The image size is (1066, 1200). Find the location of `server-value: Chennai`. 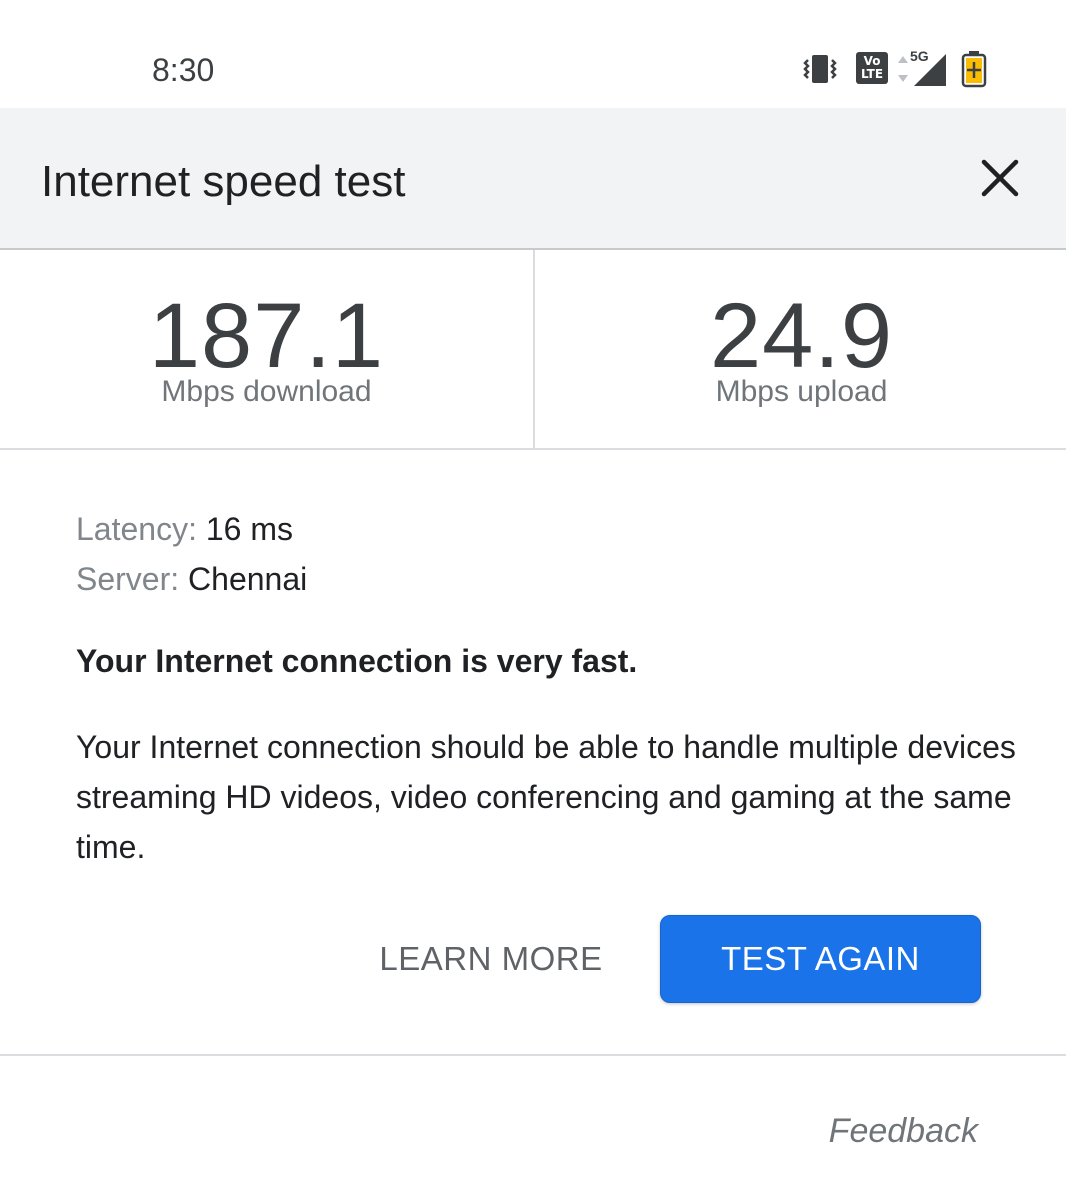

server-value: Chennai is located at coordinates (248, 579).